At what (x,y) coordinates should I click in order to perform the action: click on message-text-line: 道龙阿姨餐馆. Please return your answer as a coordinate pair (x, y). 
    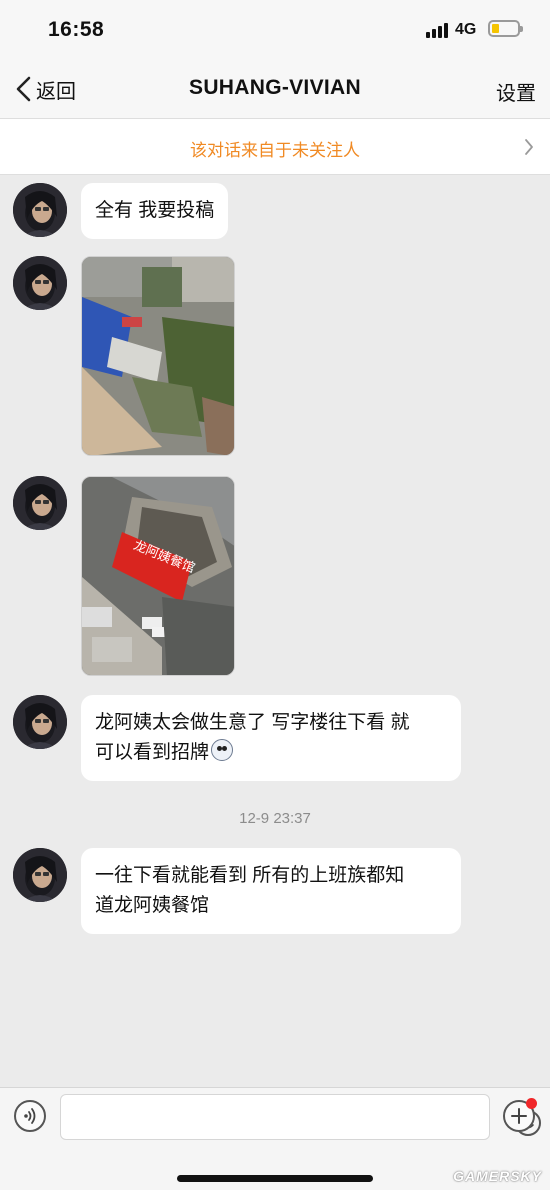
    Looking at the image, I should click on (152, 905).